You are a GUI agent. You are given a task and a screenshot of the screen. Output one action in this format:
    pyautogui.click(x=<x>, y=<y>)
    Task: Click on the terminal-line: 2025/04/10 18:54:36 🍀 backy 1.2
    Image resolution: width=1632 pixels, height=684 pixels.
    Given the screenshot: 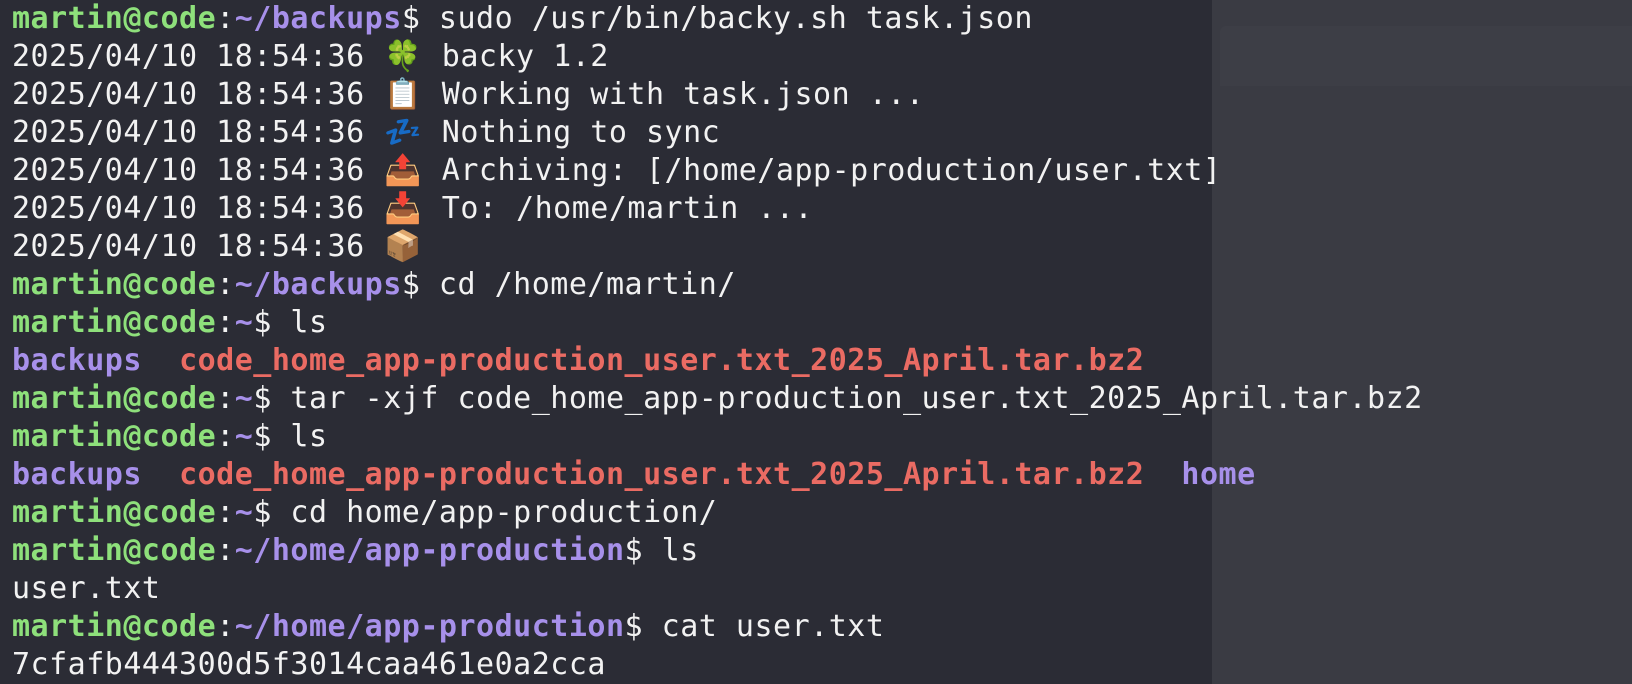 What is the action you would take?
    pyautogui.click(x=717, y=57)
    